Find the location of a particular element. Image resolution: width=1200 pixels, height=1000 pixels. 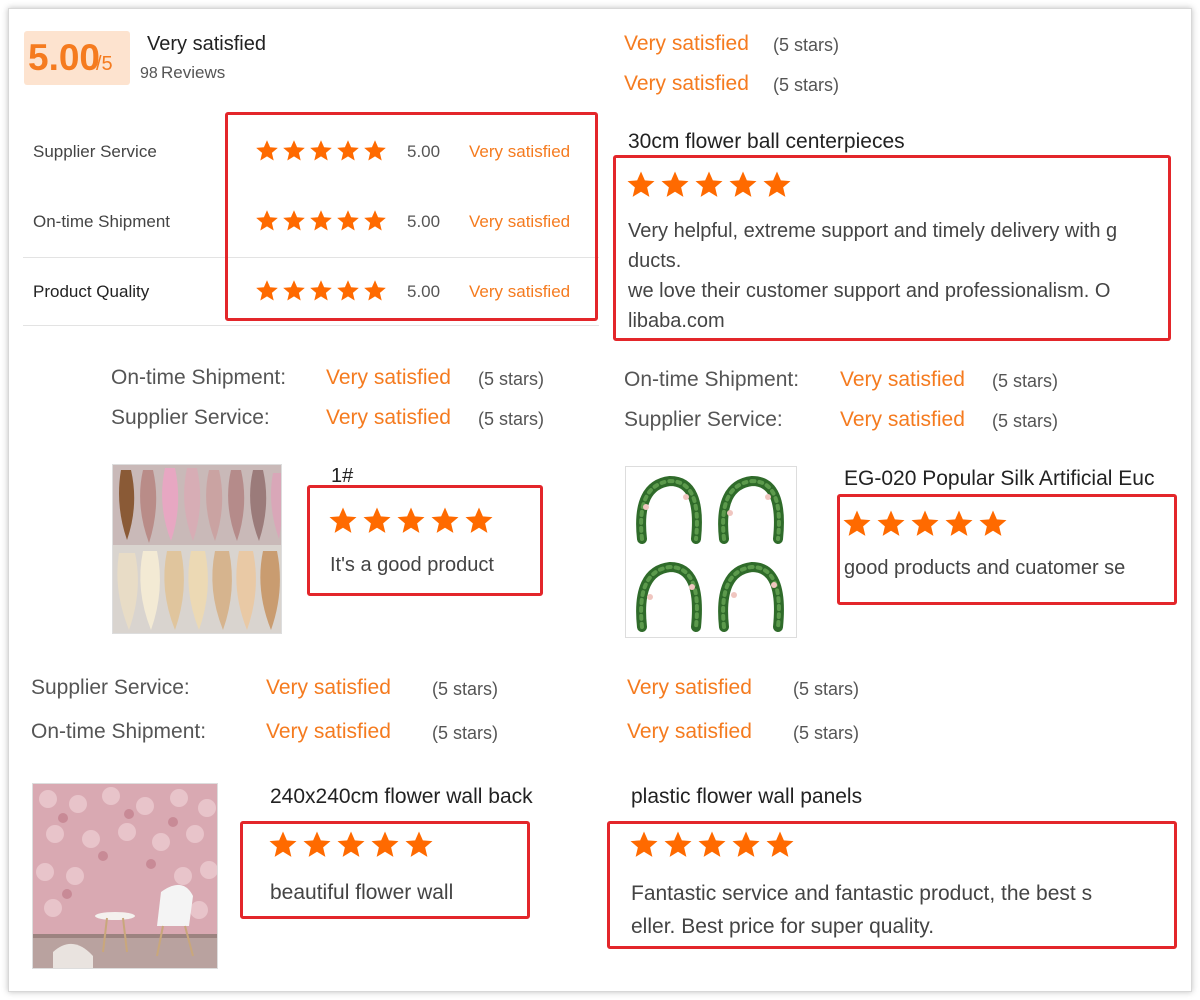

rating-label: Product Quality is located at coordinates (91, 291).